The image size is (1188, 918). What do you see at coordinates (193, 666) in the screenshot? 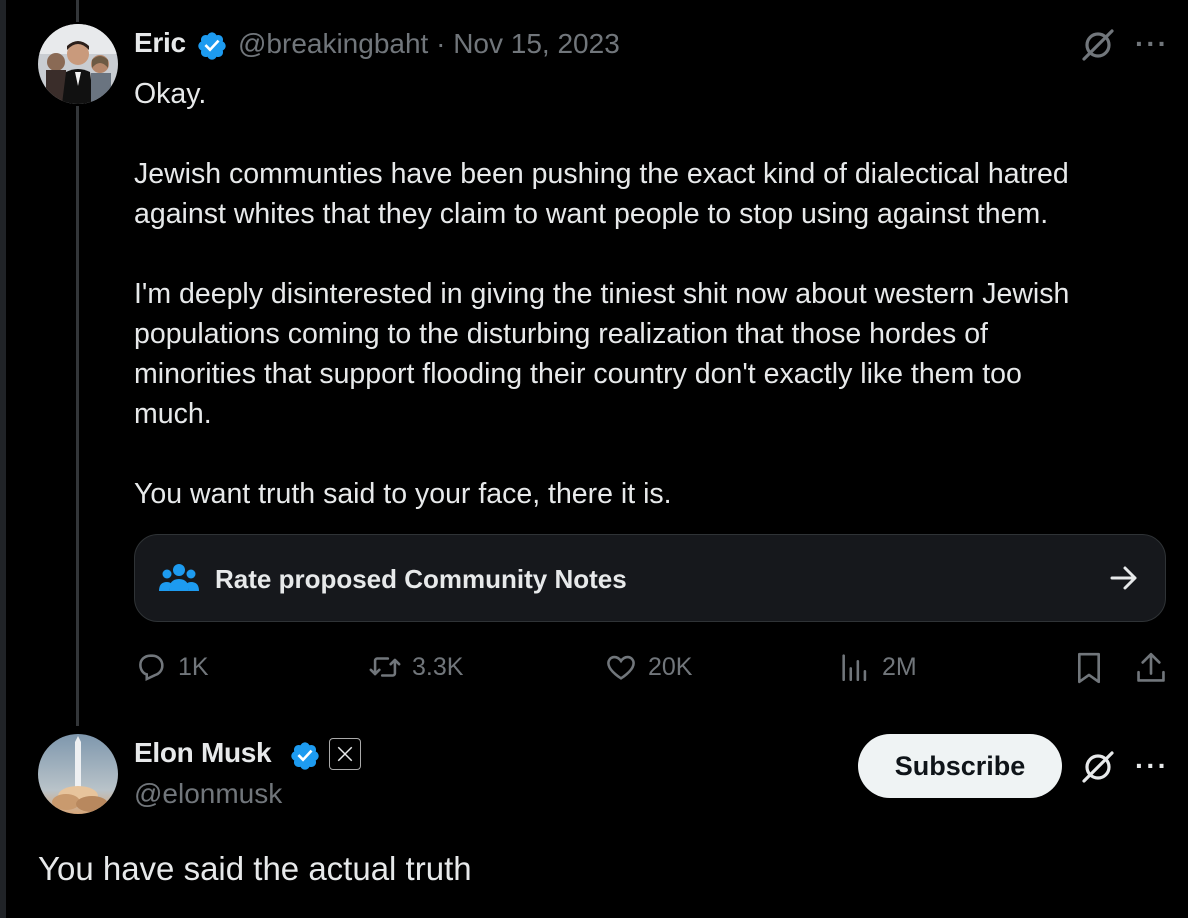
I see `reply-count: 1K` at bounding box center [193, 666].